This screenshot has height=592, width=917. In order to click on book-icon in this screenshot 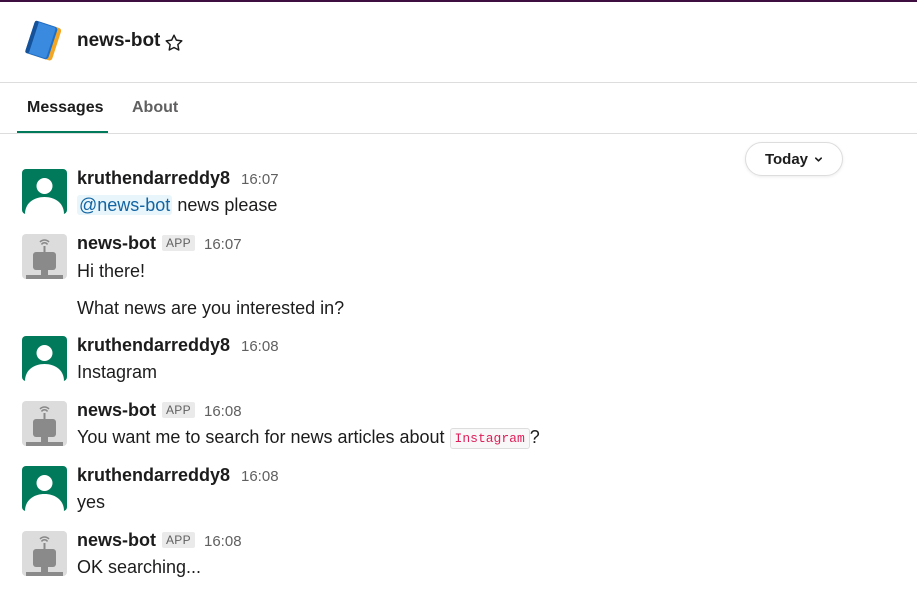, I will do `click(43, 40)`.